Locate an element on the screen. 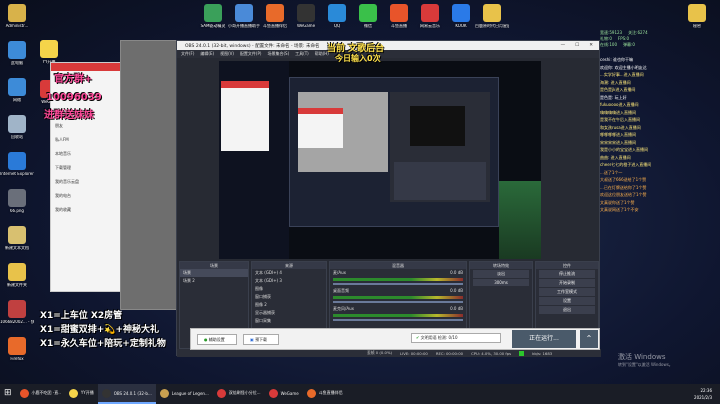 The image size is (720, 404). desktop-icon-left-9: Firefox is located at coordinates (17, 349).